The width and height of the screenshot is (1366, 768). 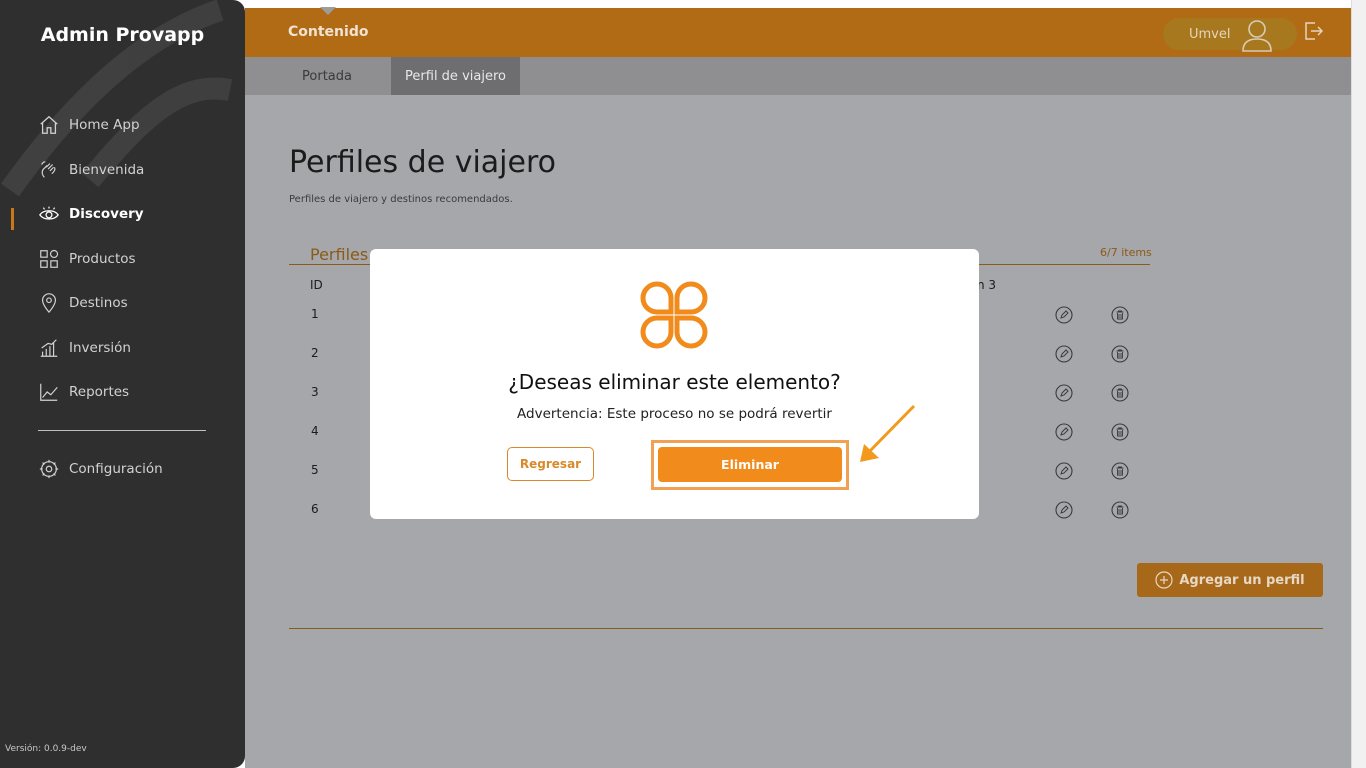 What do you see at coordinates (1126, 252) in the screenshot?
I see `items-count: 6/7 items` at bounding box center [1126, 252].